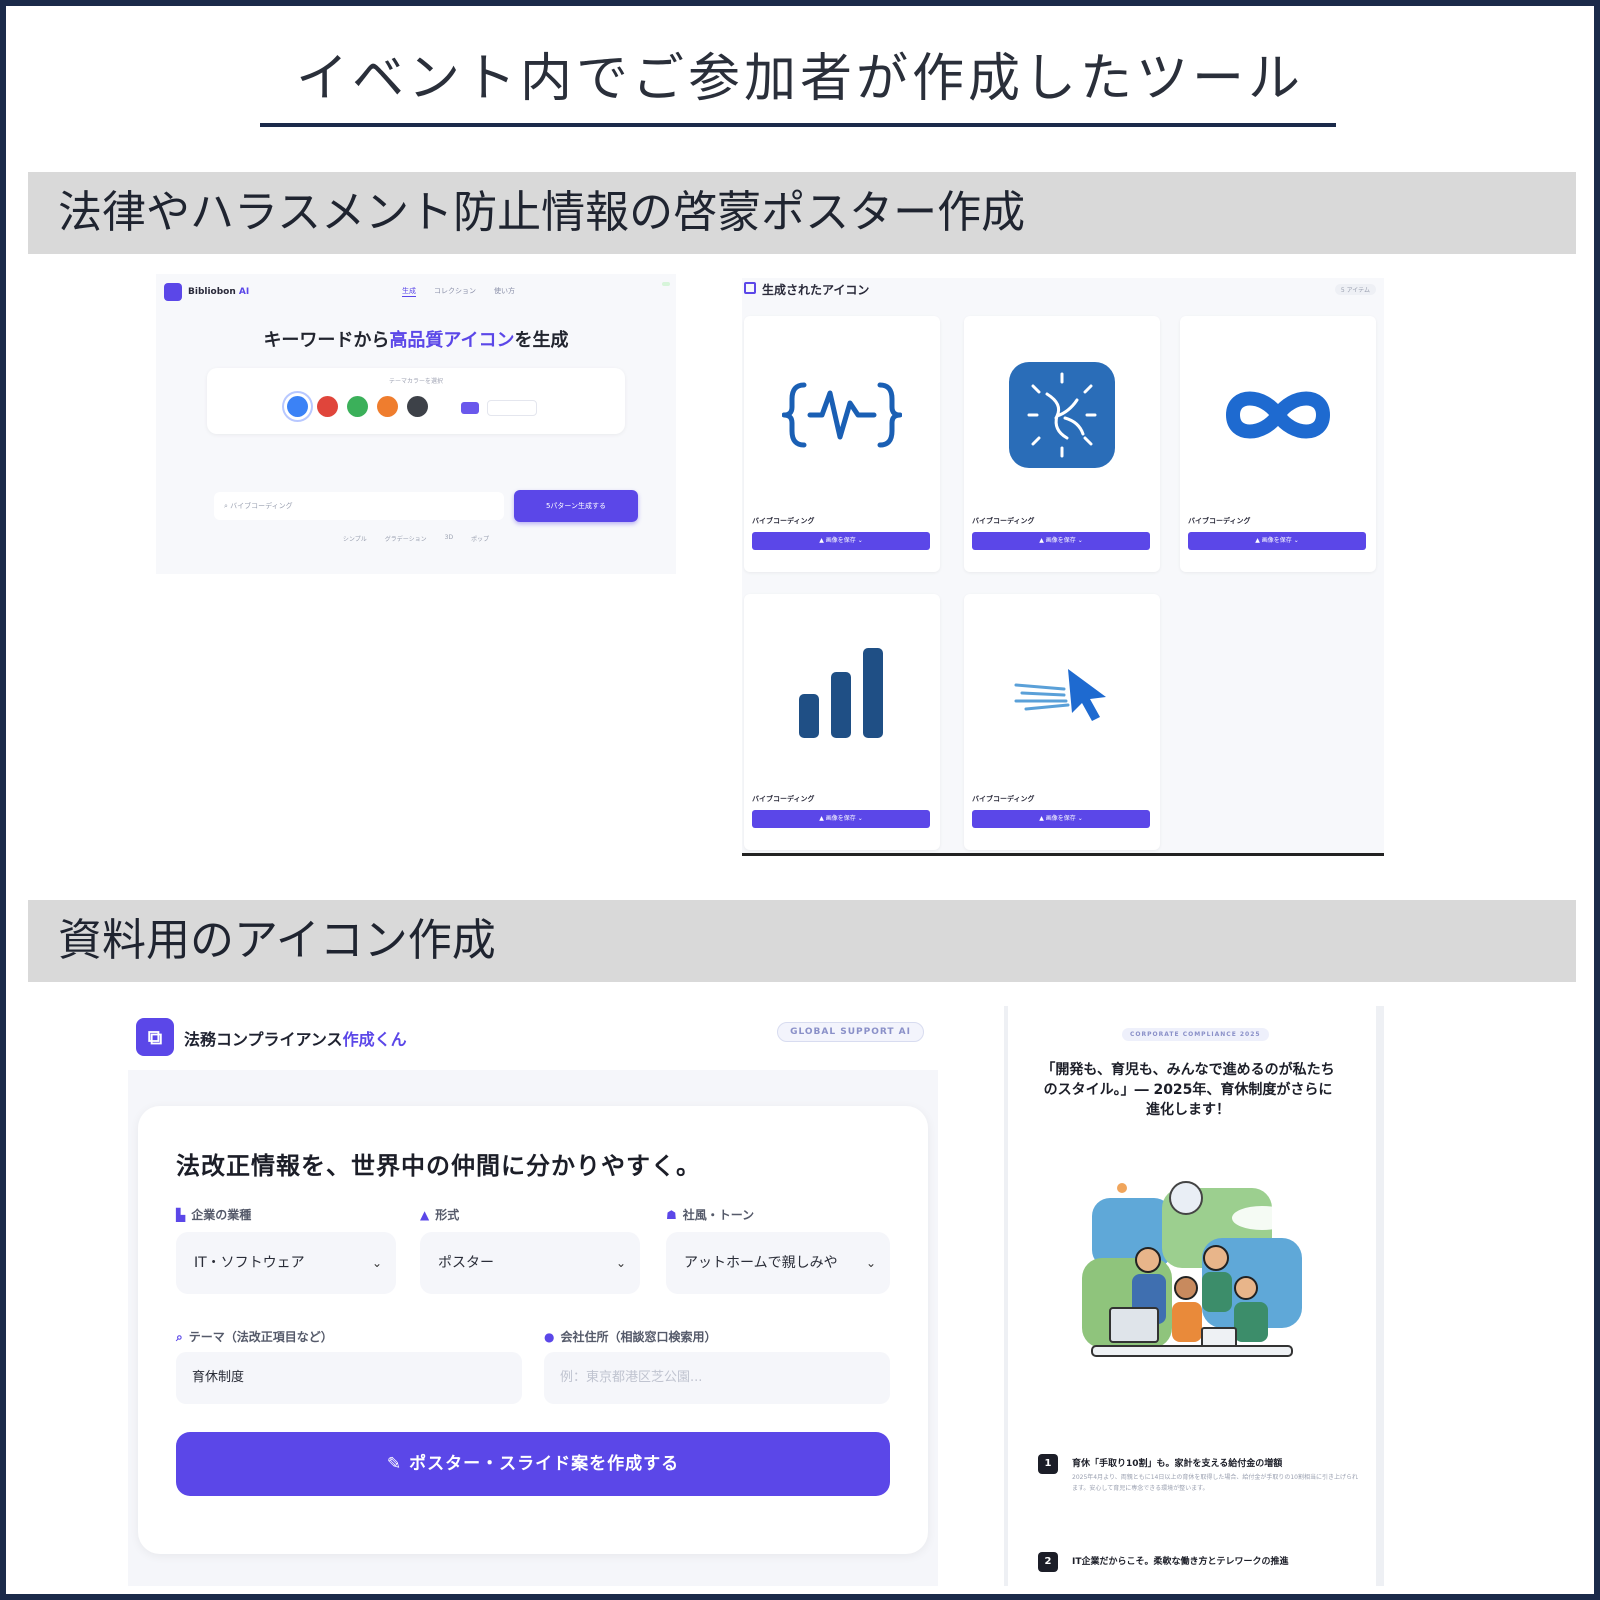 The height and width of the screenshot is (1600, 1600). Describe the element at coordinates (417, 406) in the screenshot. I see `color-option-dark` at that location.